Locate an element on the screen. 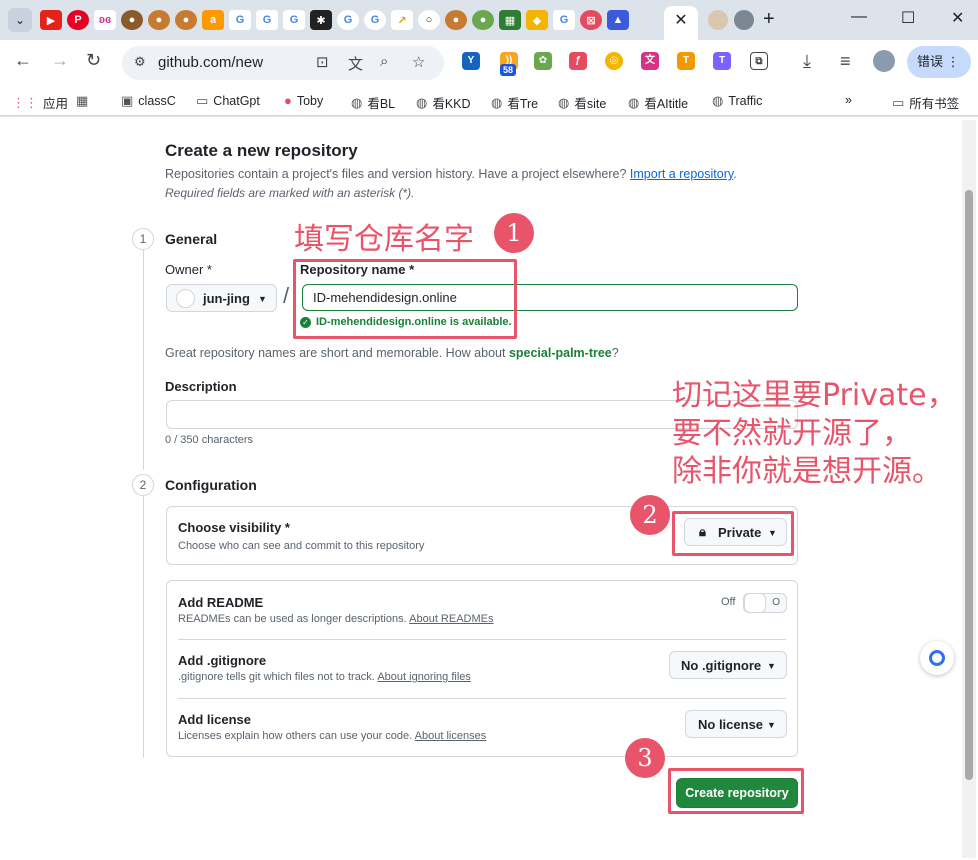  translate-icon: 文 is located at coordinates (355, 63).